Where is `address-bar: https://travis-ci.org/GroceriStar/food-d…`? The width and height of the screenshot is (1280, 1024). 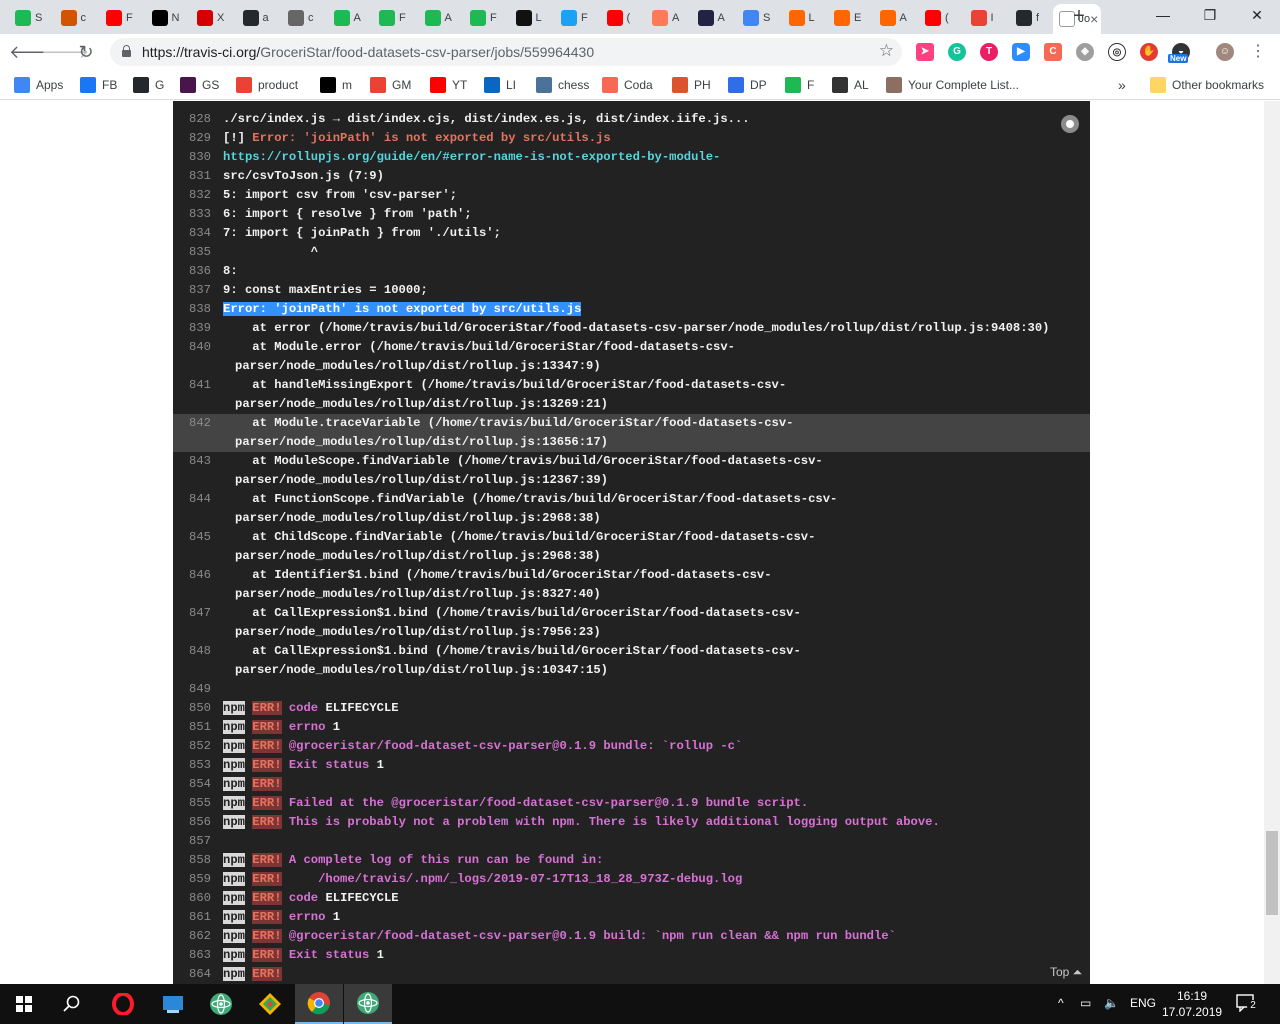 address-bar: https://travis-ci.org/GroceriStar/food-d… is located at coordinates (506, 52).